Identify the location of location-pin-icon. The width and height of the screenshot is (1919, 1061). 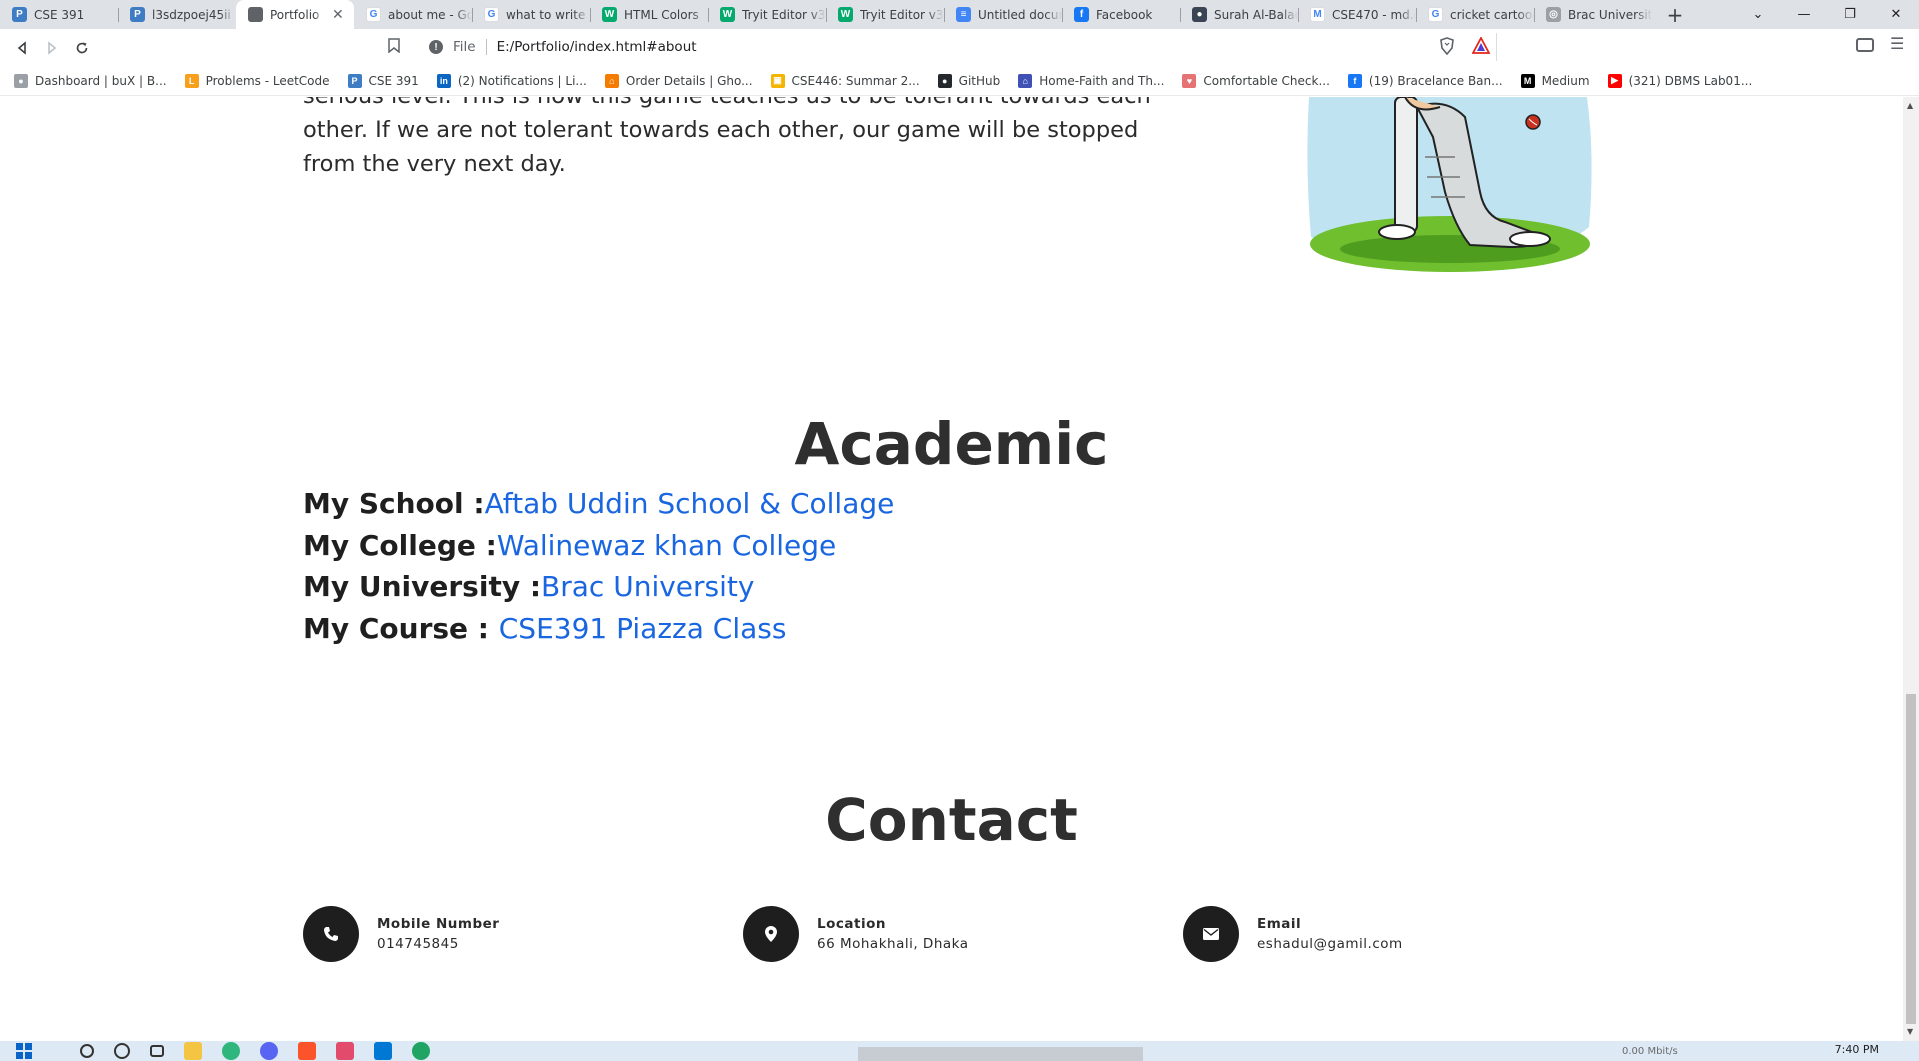
(771, 934).